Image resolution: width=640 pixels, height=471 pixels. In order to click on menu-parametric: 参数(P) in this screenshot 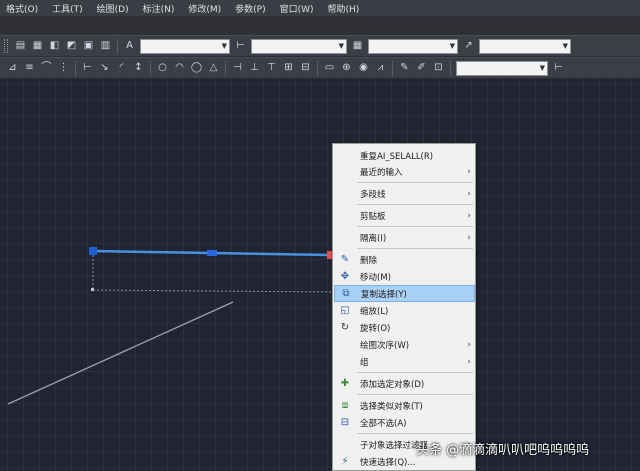, I will do `click(250, 8)`.